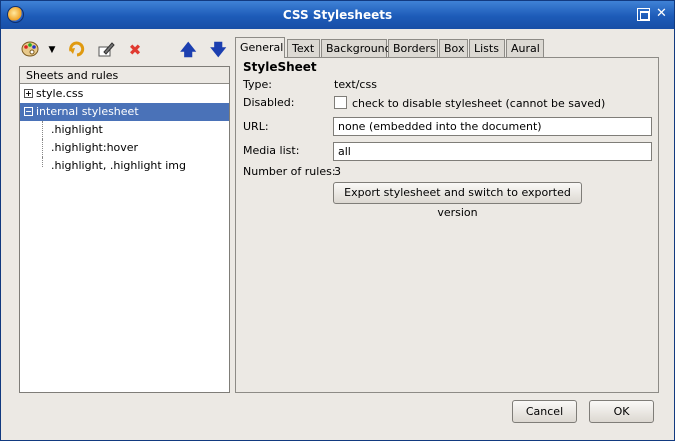 The height and width of the screenshot is (441, 675). Describe the element at coordinates (87, 111) in the screenshot. I see `tree-item-label: internal stylesheet` at that location.